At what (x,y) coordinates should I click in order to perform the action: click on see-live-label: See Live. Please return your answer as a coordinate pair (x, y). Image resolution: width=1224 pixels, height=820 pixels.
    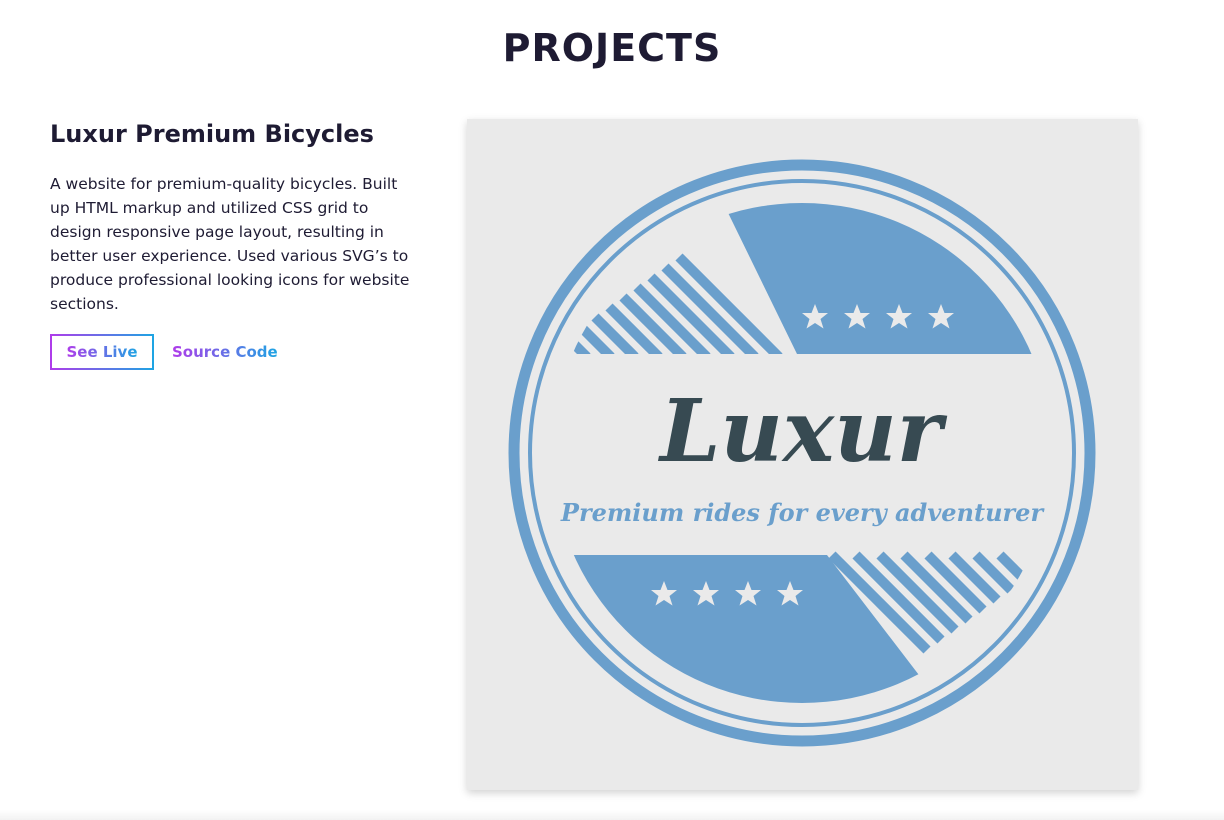
    Looking at the image, I should click on (102, 352).